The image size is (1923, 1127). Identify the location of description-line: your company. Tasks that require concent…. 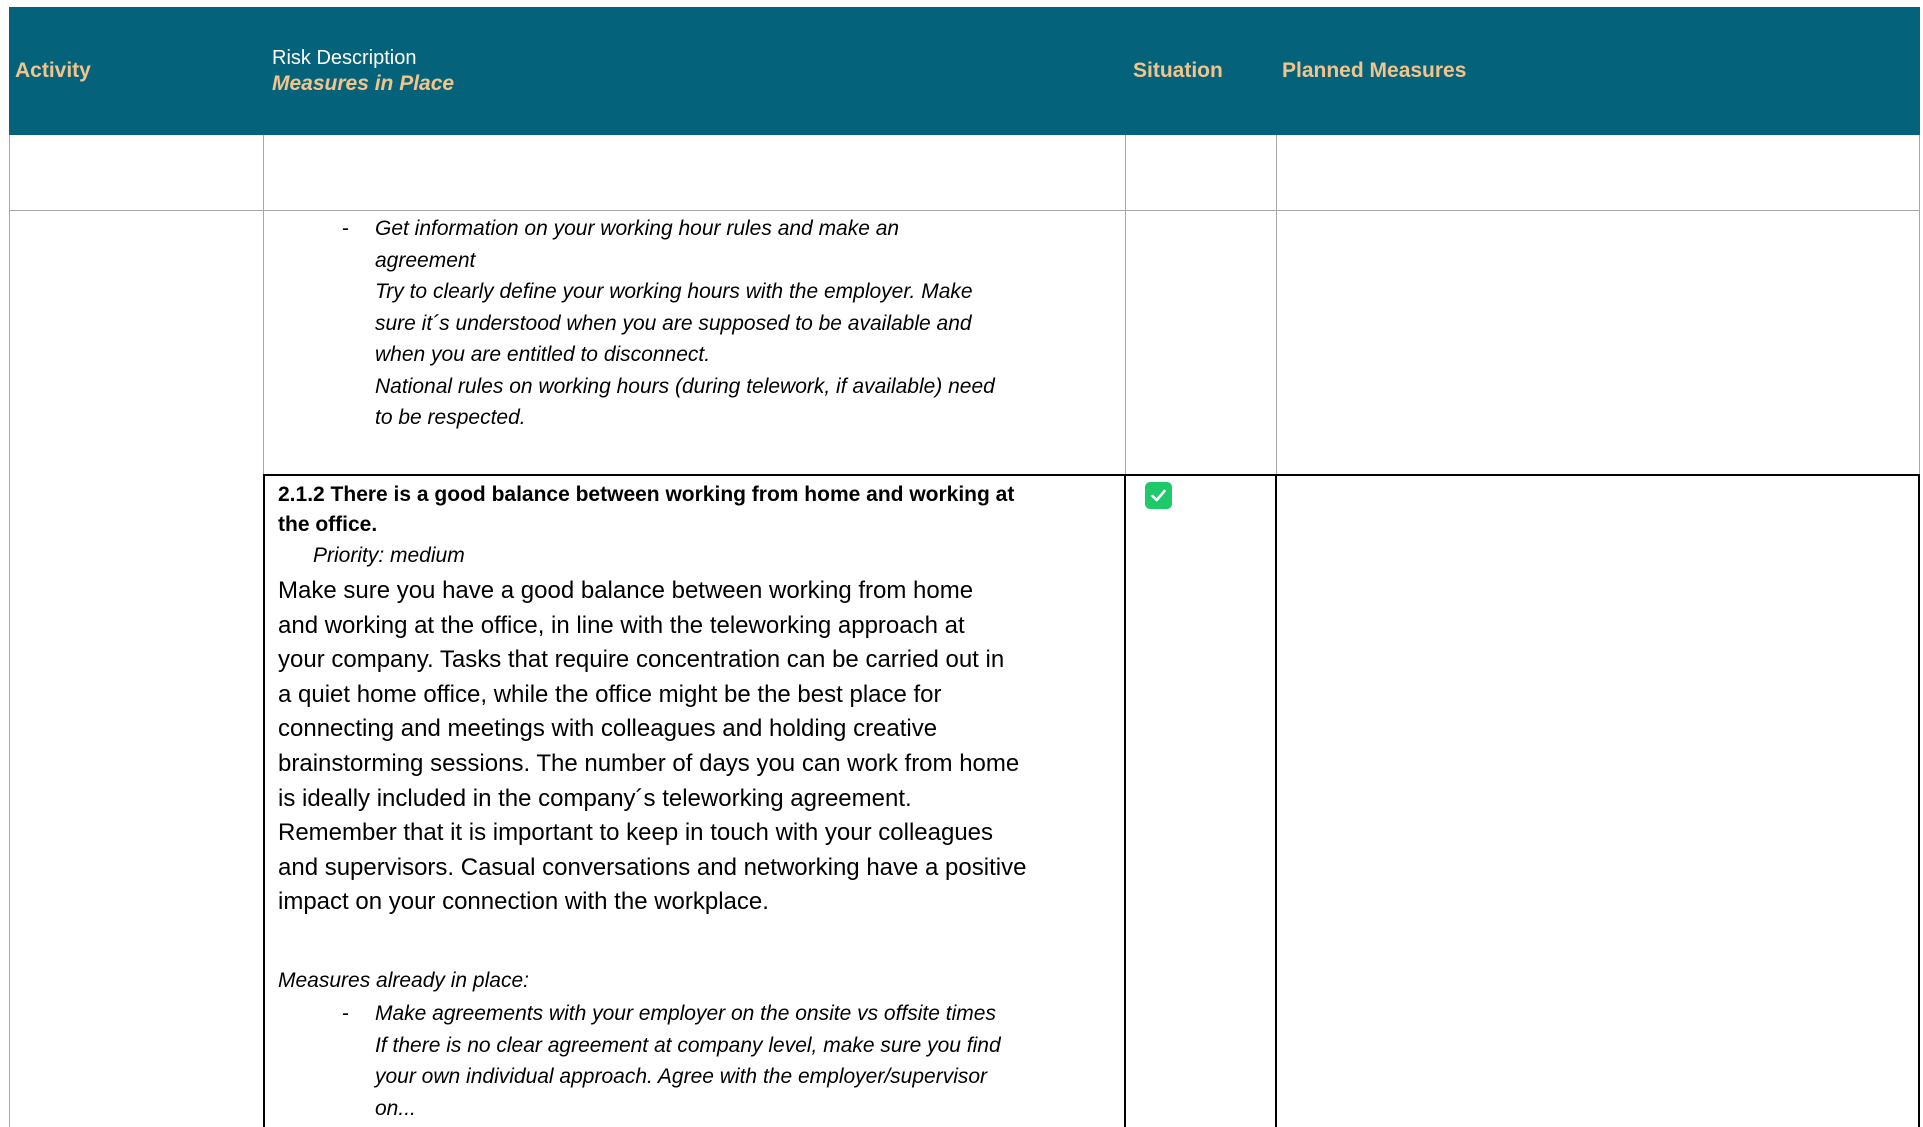
(641, 660).